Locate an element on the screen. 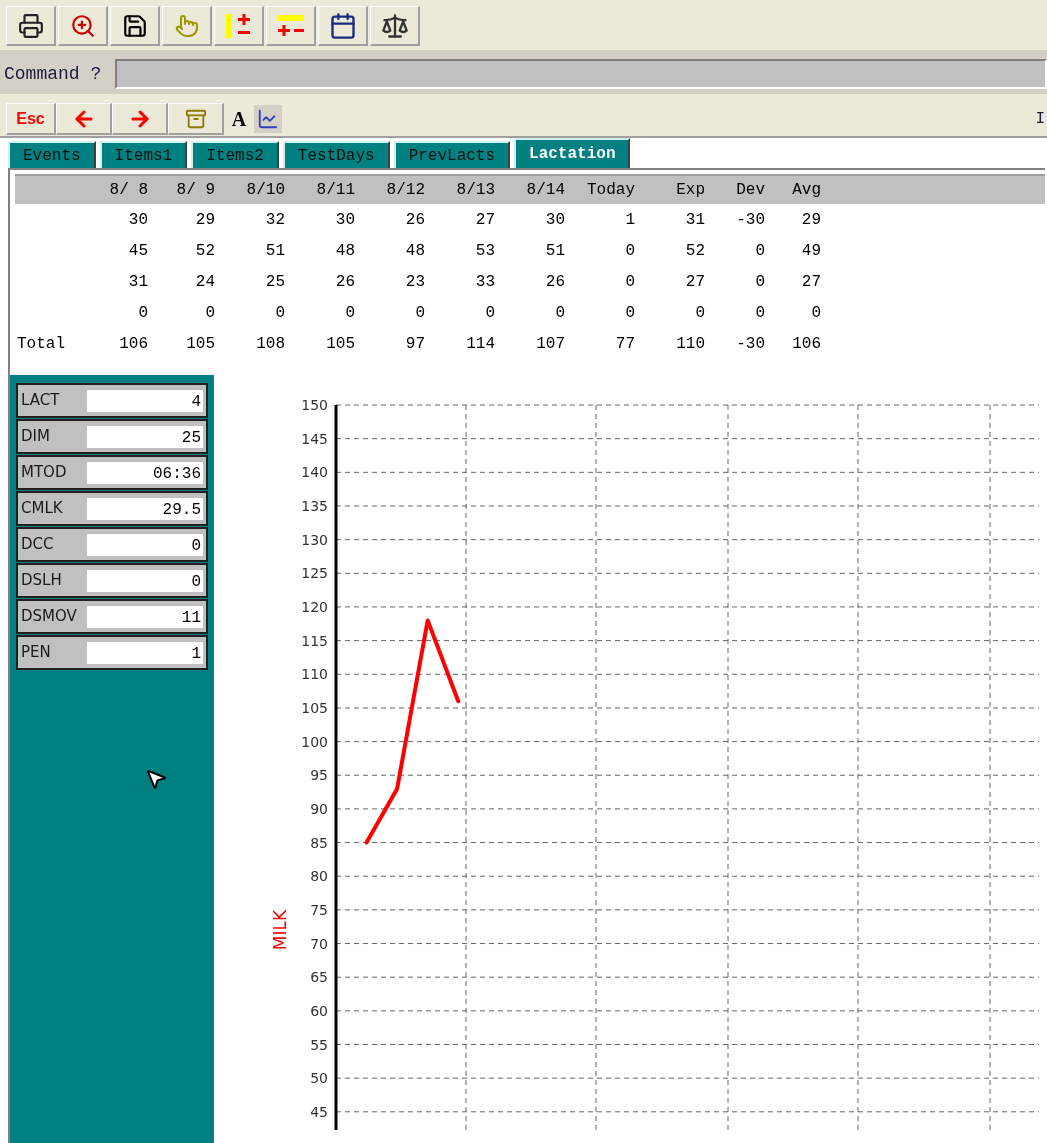 The height and width of the screenshot is (1143, 1047). table-cell-text: 23 is located at coordinates (414, 282).